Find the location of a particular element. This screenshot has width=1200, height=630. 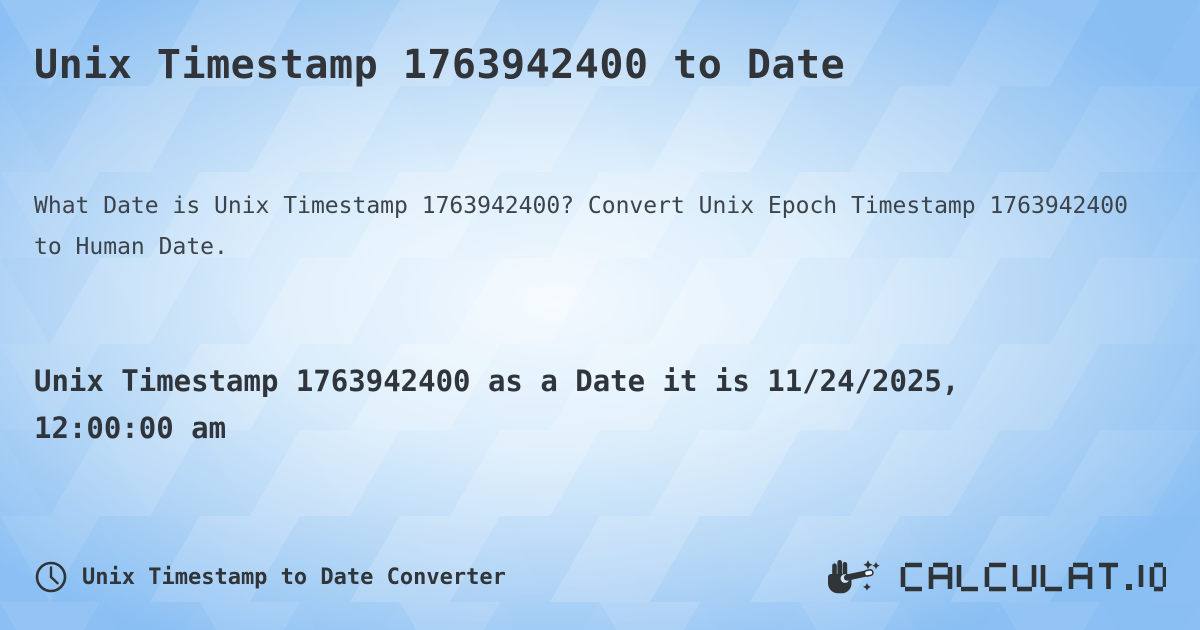

clock-icon is located at coordinates (51, 577).